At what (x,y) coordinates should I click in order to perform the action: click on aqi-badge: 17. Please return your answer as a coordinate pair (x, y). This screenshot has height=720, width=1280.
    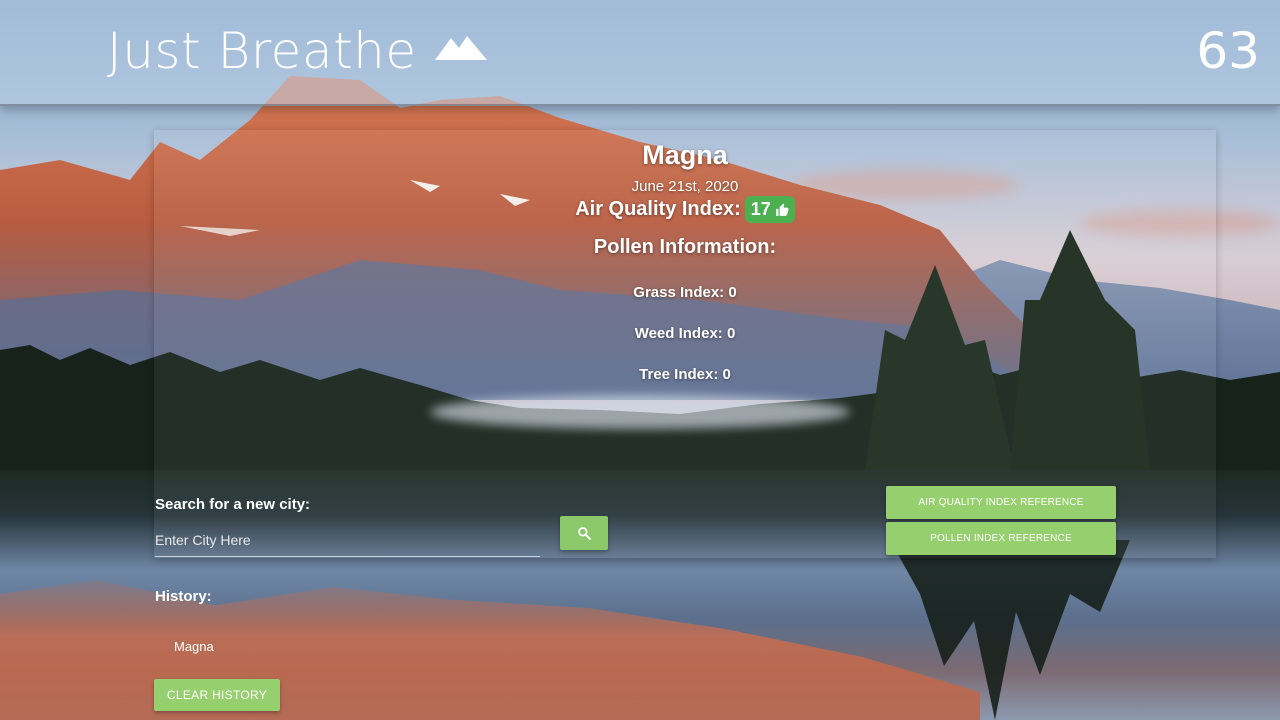
    Looking at the image, I should click on (769, 209).